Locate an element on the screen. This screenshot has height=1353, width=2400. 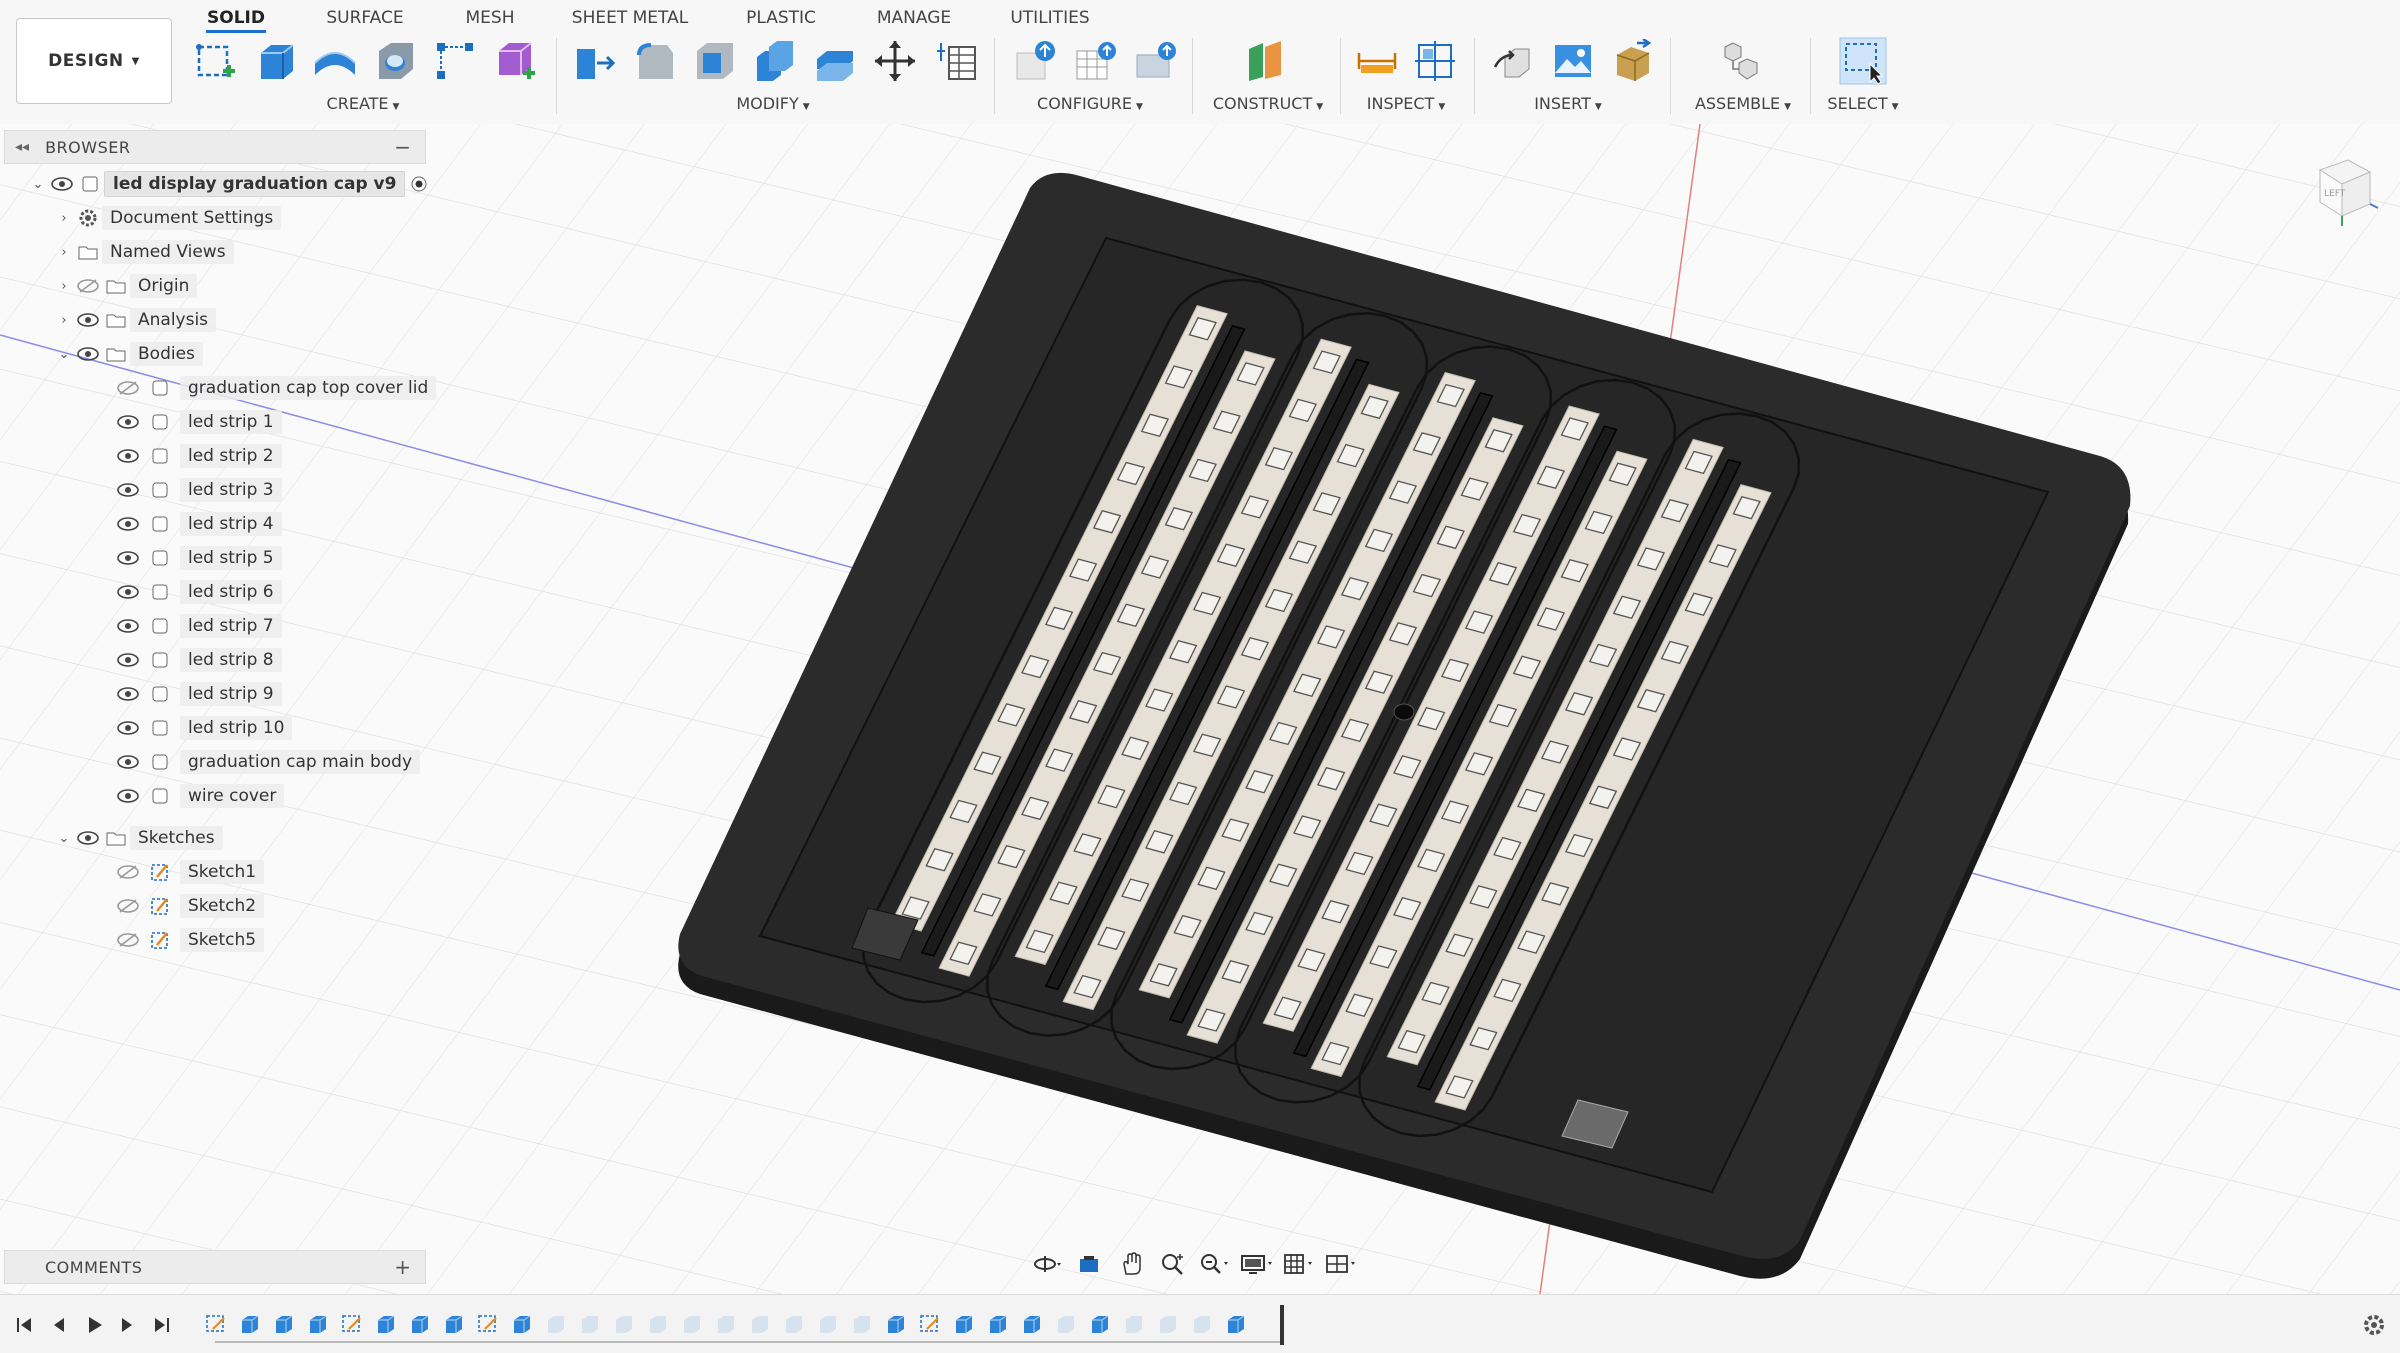
tree-item-sketch: Sketch2 is located at coordinates (189, 906).